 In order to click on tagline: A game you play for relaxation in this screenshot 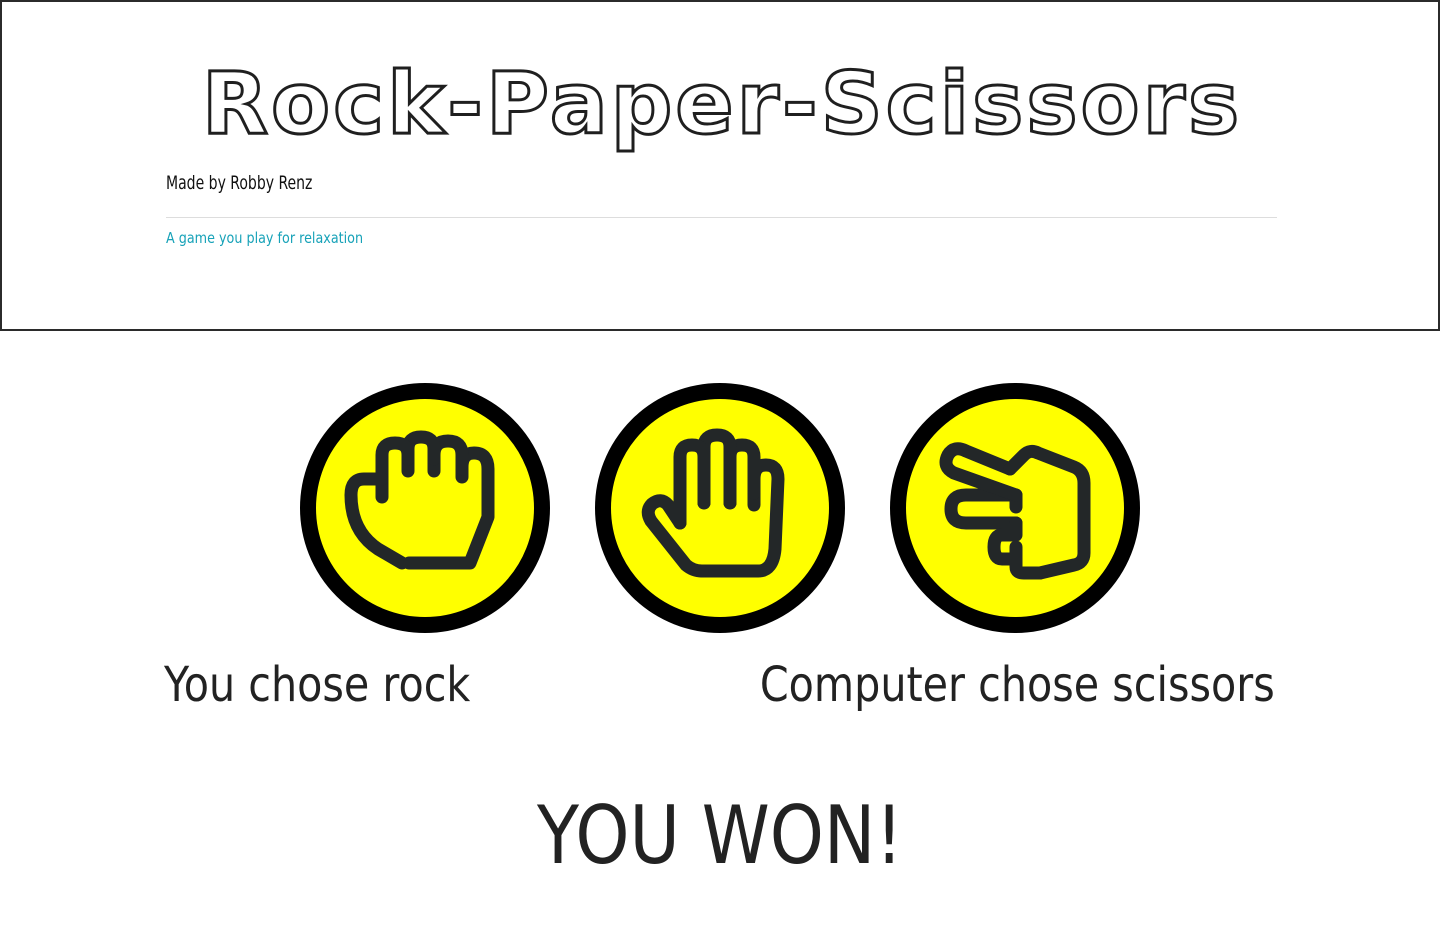, I will do `click(265, 238)`.